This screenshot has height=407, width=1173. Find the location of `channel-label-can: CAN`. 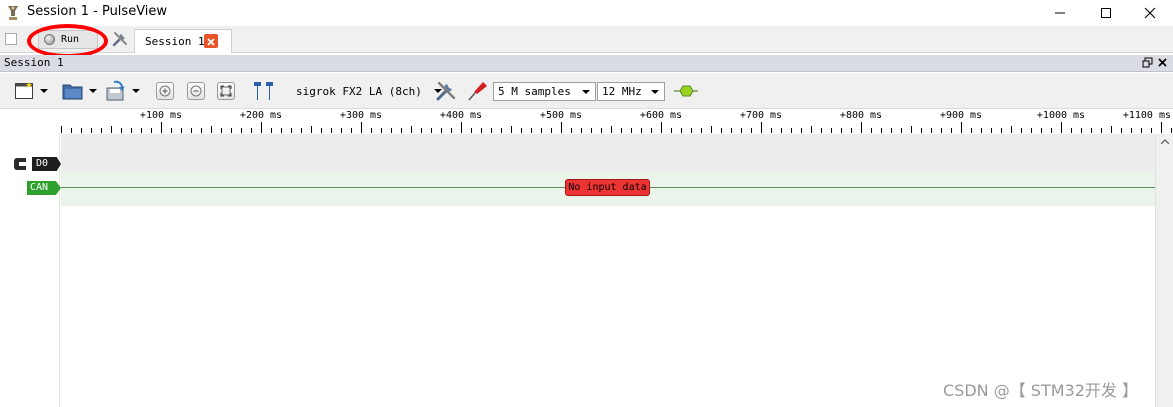

channel-label-can: CAN is located at coordinates (44, 188).